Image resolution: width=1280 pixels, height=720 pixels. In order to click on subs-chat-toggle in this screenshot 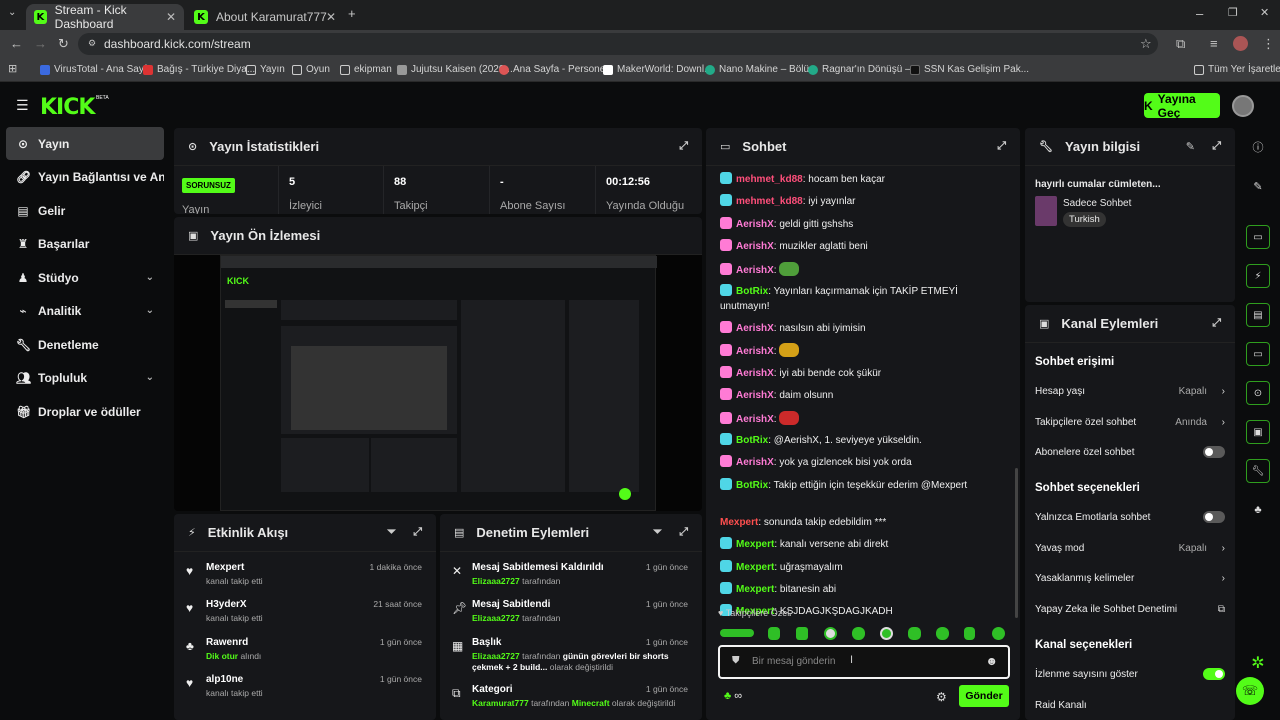, I will do `click(1214, 452)`.